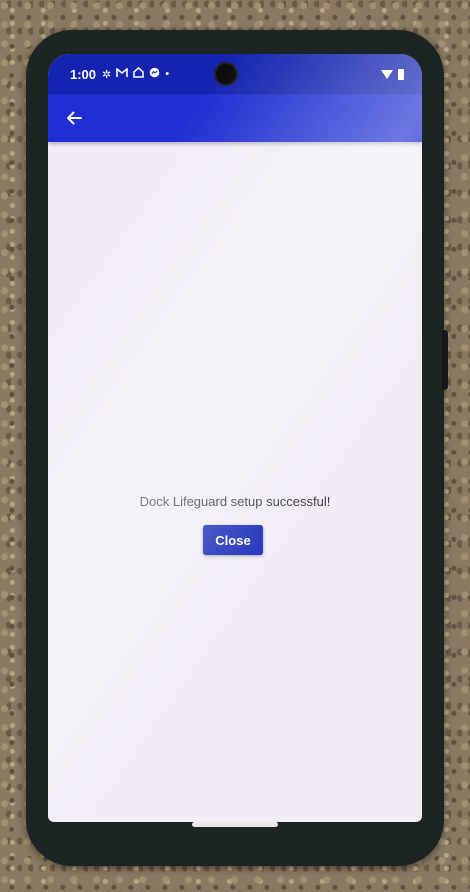 The image size is (470, 892). What do you see at coordinates (387, 74) in the screenshot?
I see `wifi-icon` at bounding box center [387, 74].